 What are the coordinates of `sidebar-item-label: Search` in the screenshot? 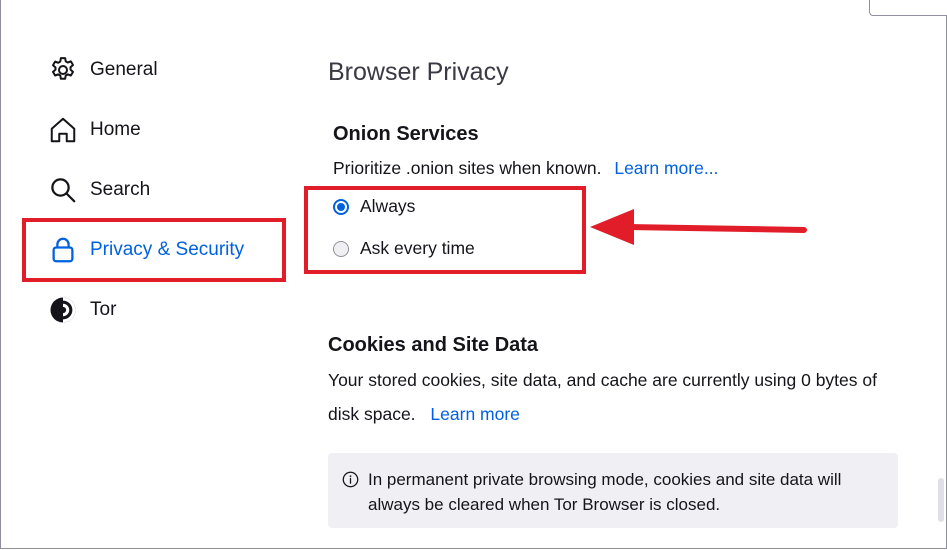 It's located at (120, 189).